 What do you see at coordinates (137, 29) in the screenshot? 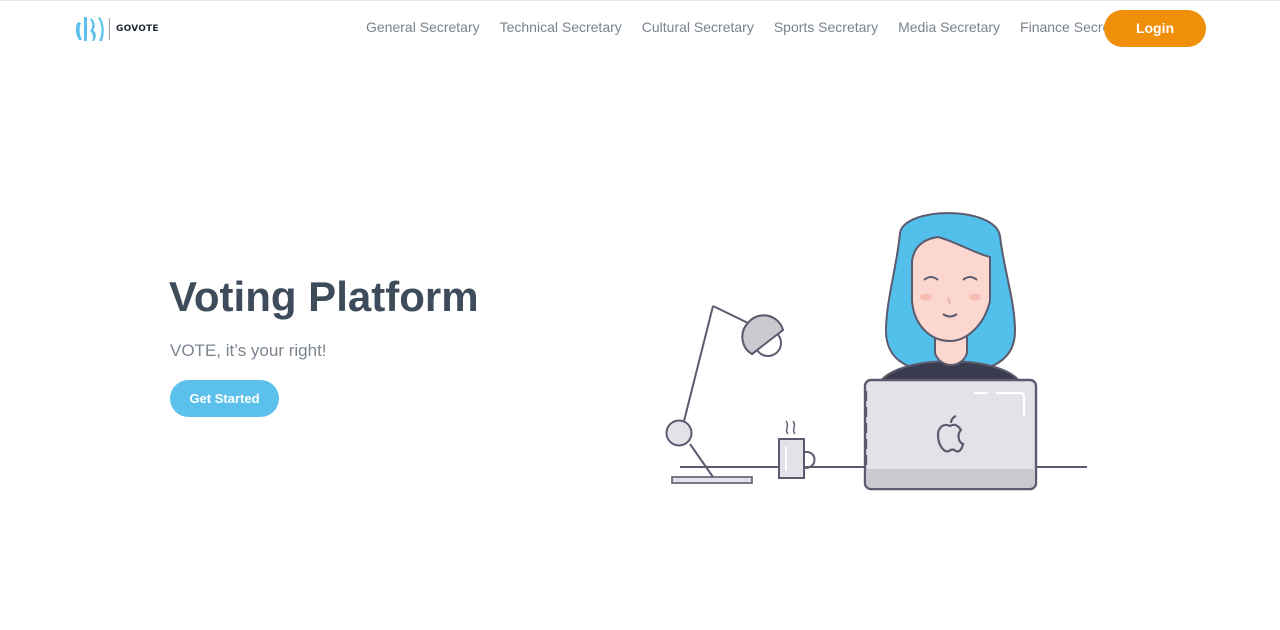
I see `brand-name: GOVOTE` at bounding box center [137, 29].